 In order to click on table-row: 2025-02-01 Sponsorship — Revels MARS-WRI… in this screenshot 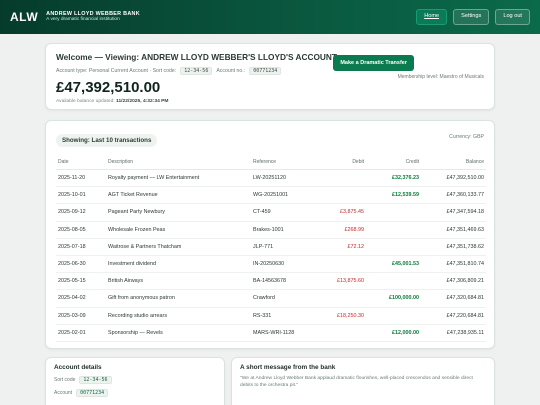, I will do `click(271, 333)`.